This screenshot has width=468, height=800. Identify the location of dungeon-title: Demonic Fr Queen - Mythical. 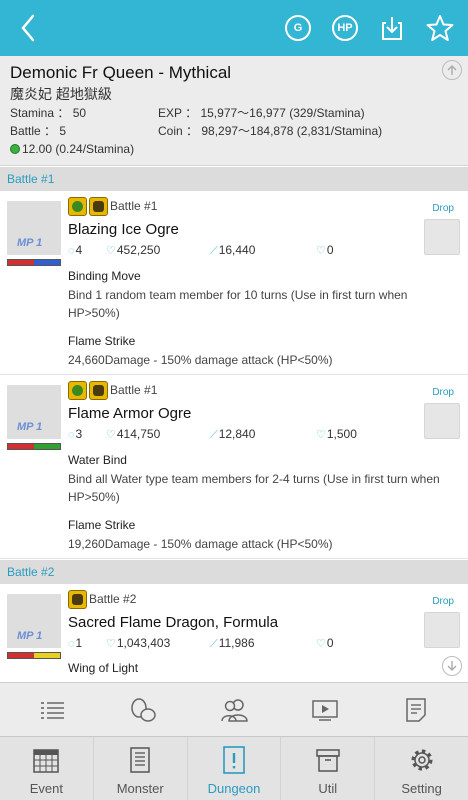
(121, 72).